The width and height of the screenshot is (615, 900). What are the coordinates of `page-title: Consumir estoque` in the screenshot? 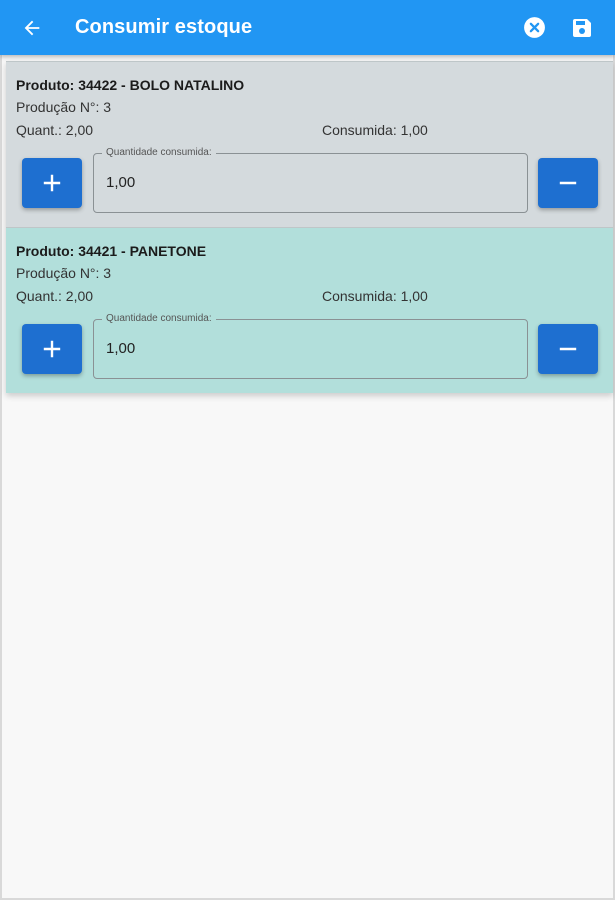 It's located at (164, 27).